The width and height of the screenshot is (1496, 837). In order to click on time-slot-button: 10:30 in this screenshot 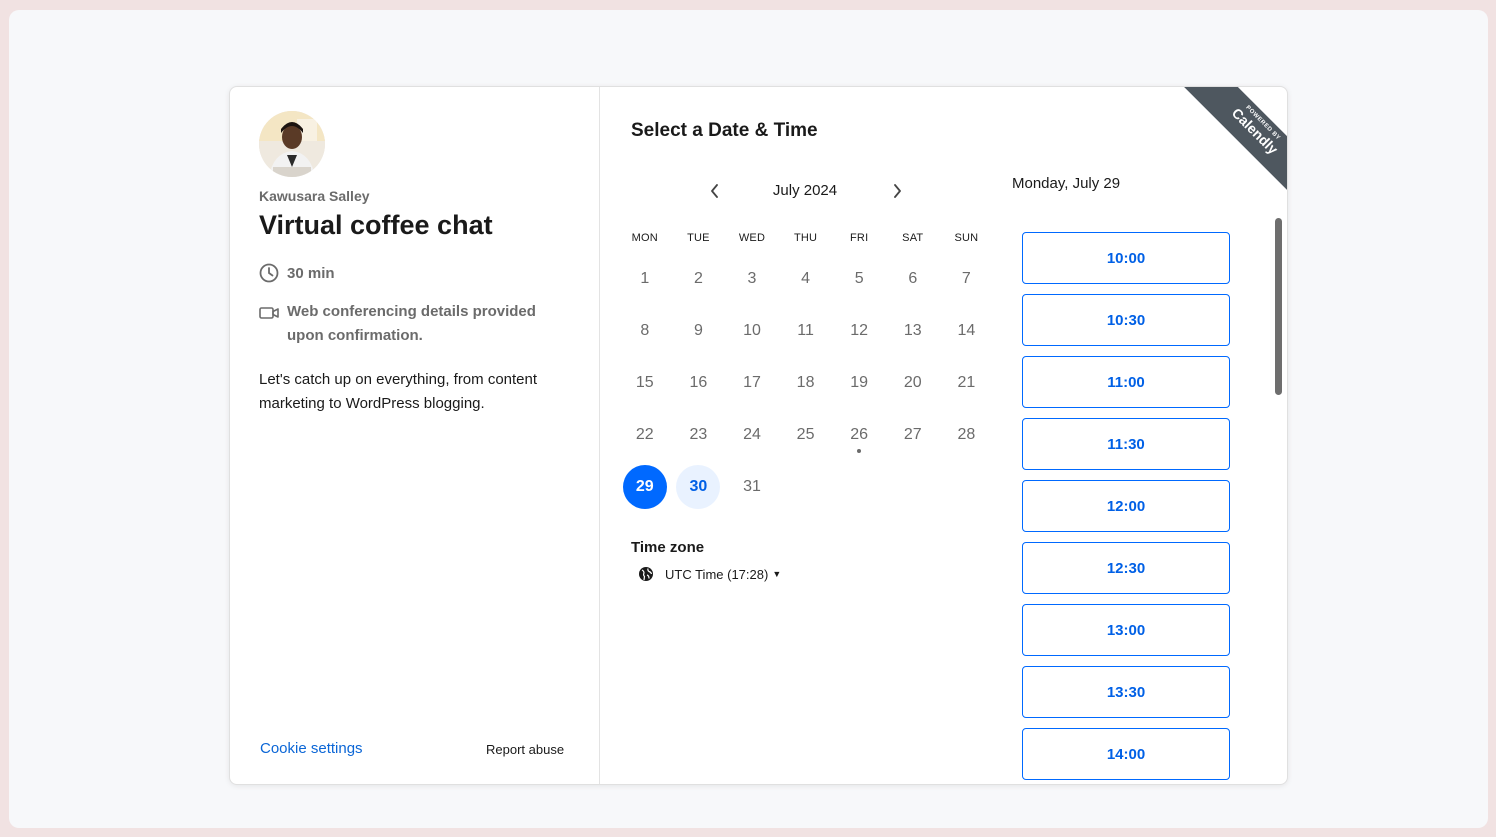, I will do `click(1126, 320)`.